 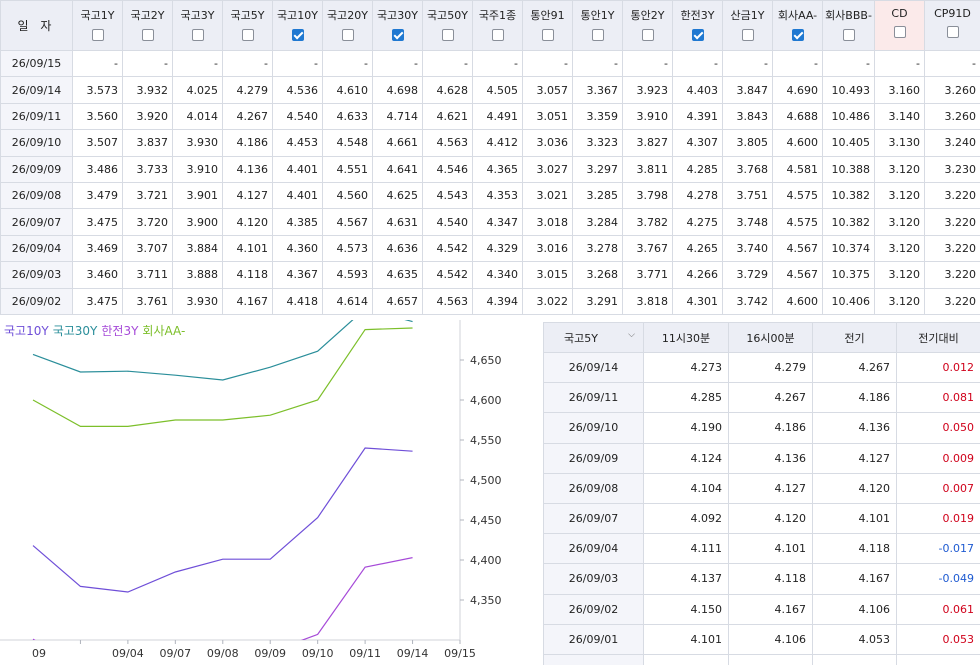 What do you see at coordinates (761, 518) in the screenshot?
I see `table-row: 26/09/07 4.092 4.120 4.101 0.019` at bounding box center [761, 518].